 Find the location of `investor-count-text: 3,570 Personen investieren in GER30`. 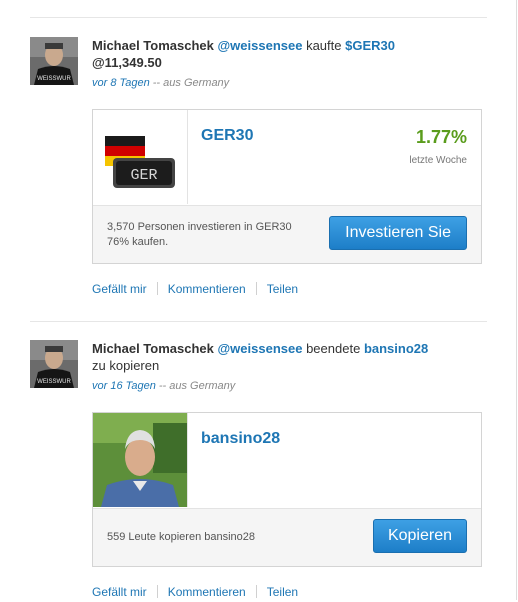

investor-count-text: 3,570 Personen investieren in GER30 is located at coordinates (199, 227).